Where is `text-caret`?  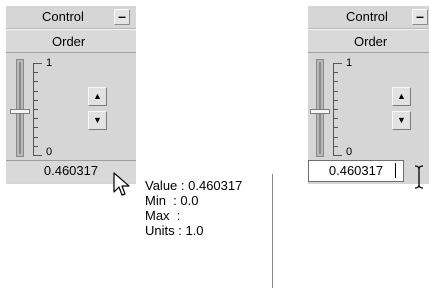 text-caret is located at coordinates (395, 170).